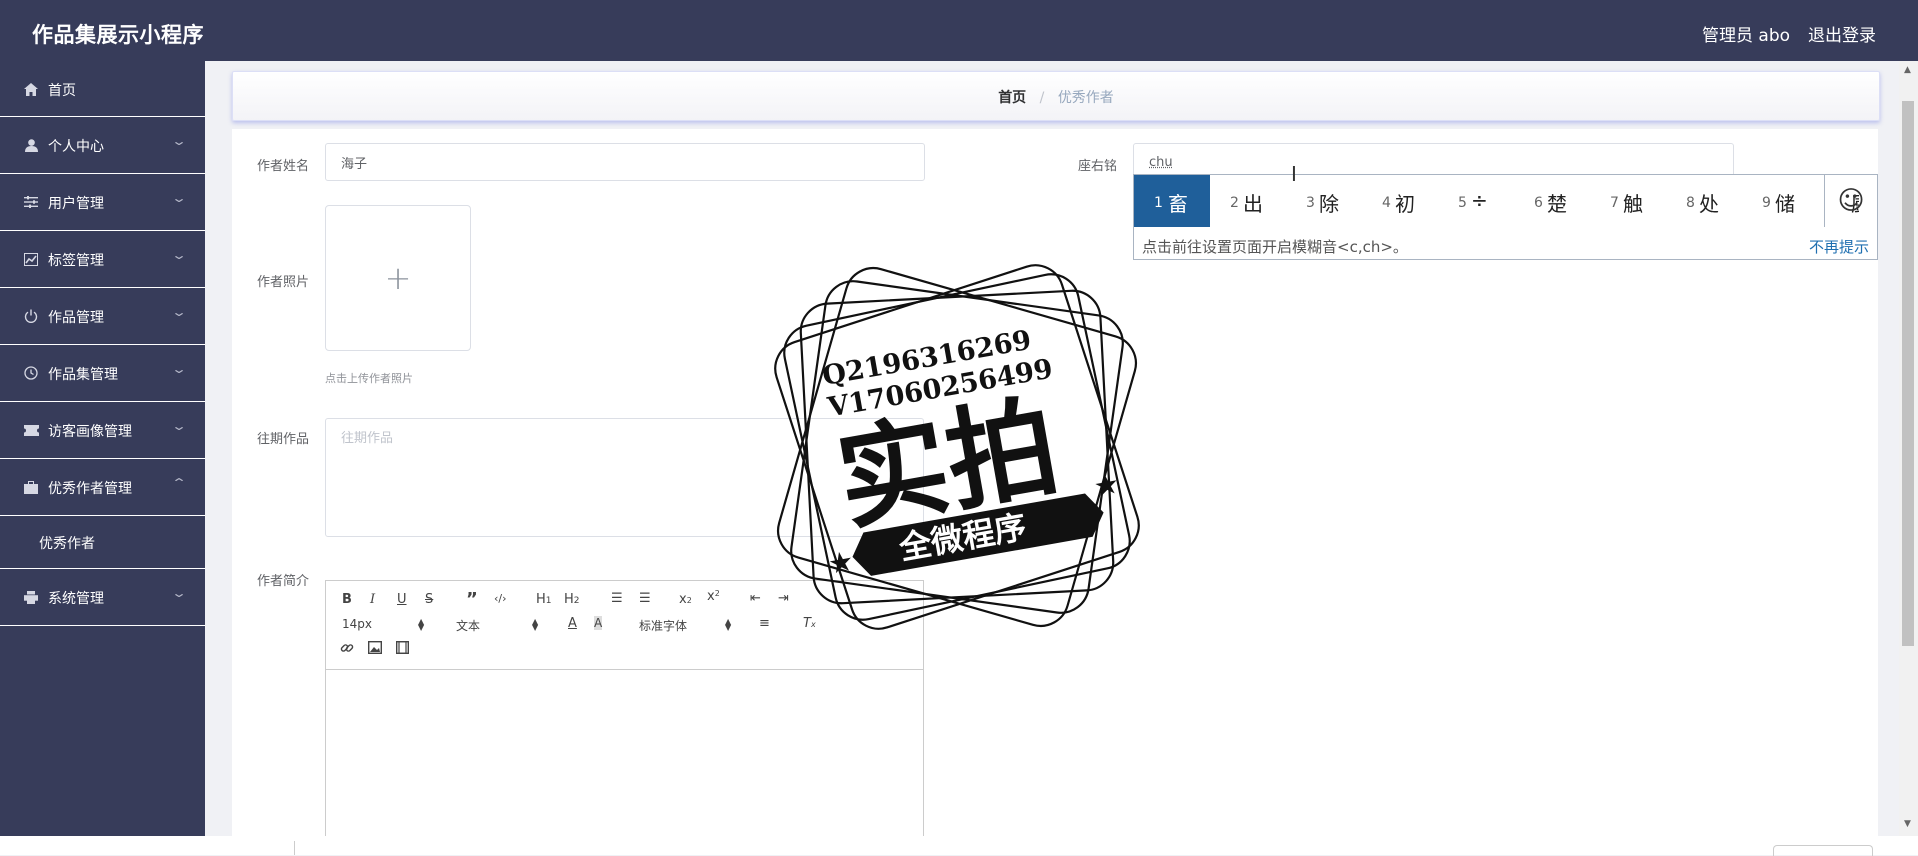 This screenshot has height=856, width=1918. What do you see at coordinates (625, 162) in the screenshot?
I see `author-name-input` at bounding box center [625, 162].